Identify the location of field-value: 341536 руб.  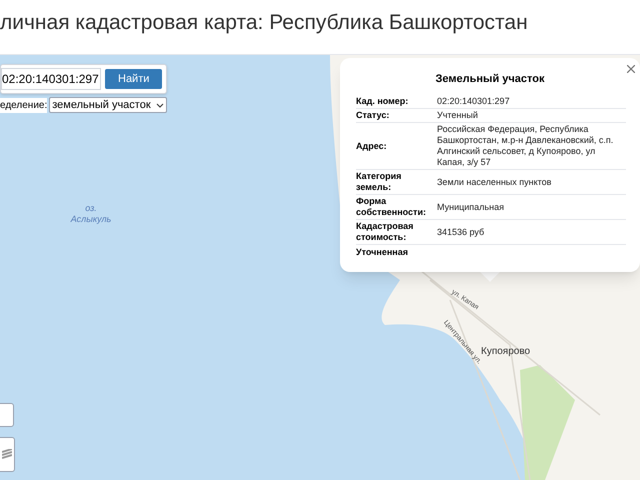
(461, 232).